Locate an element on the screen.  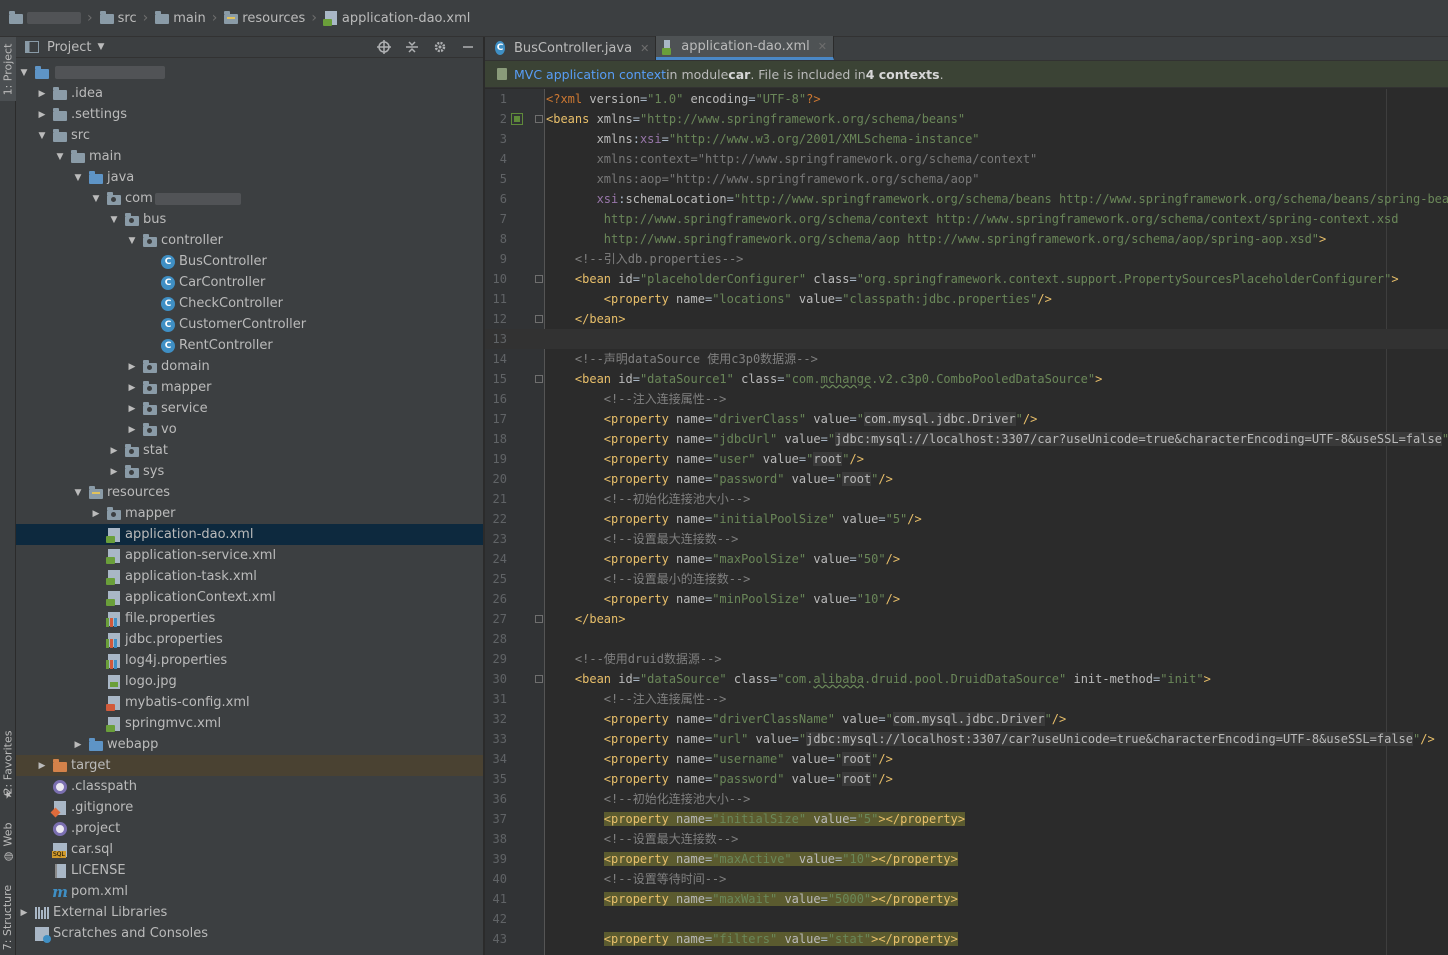
code-line: 31 <!--注入连接属性--> is located at coordinates (966, 699).